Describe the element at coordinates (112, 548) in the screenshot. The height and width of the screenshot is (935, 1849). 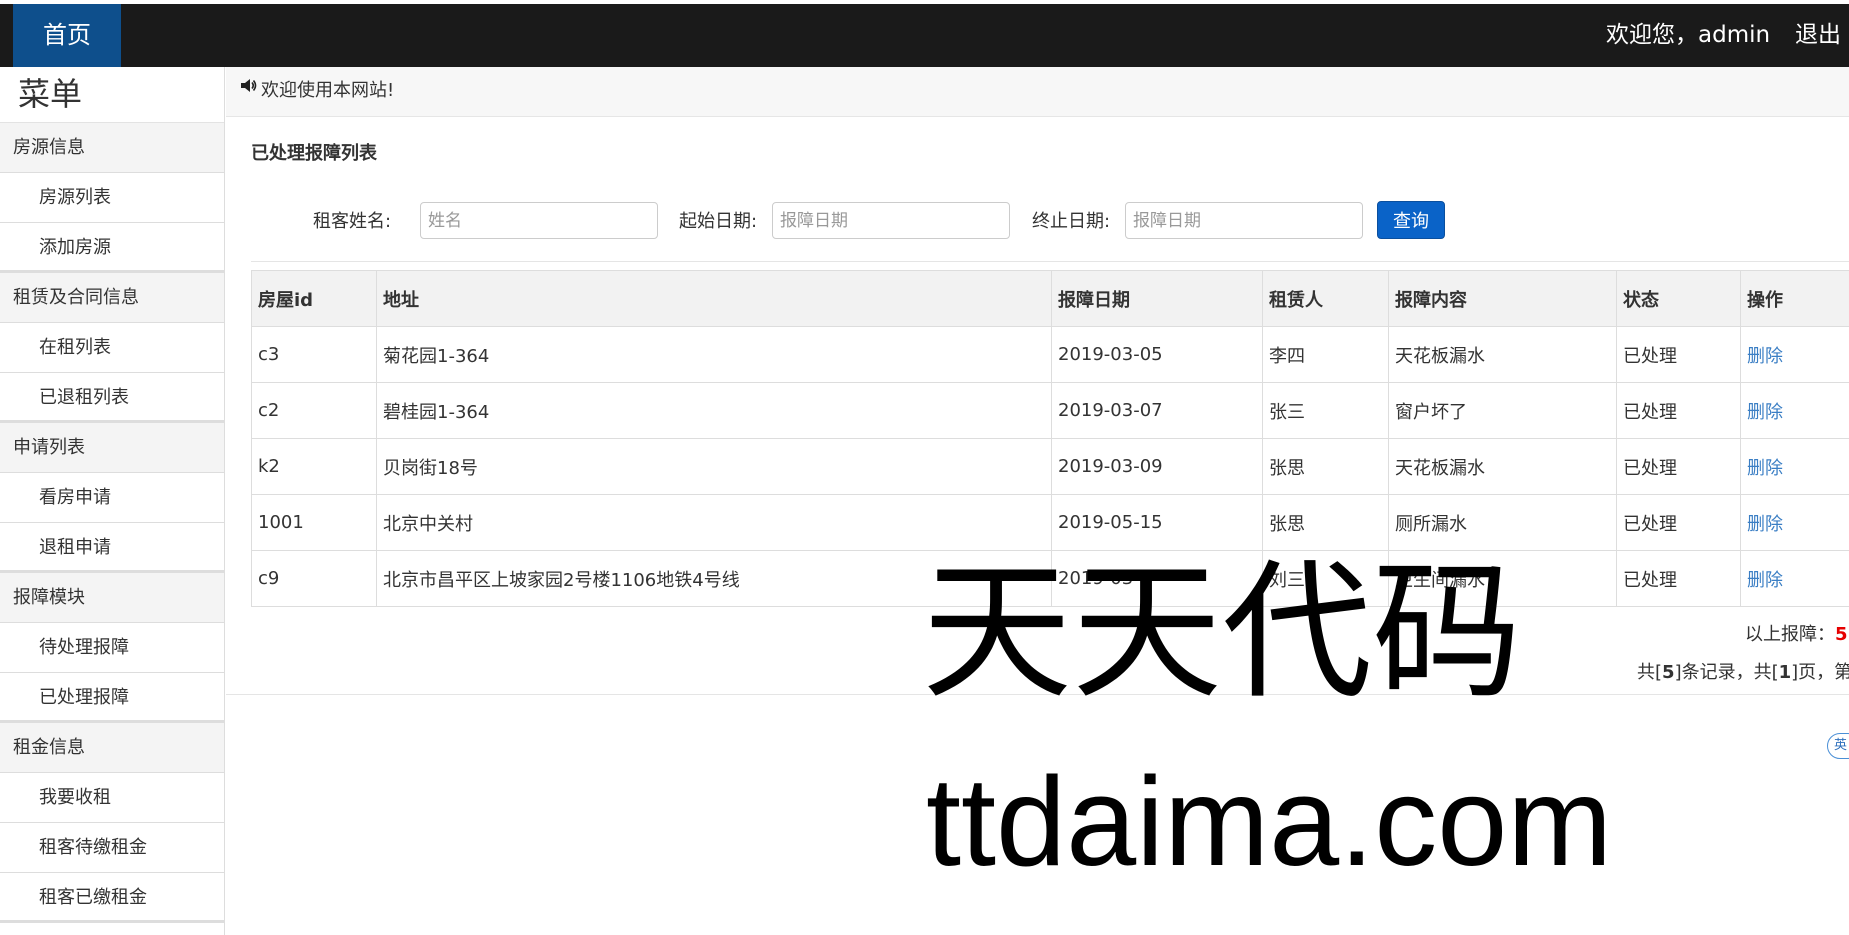
I see `sidebar-item-checkout-requests: 退租申请` at that location.